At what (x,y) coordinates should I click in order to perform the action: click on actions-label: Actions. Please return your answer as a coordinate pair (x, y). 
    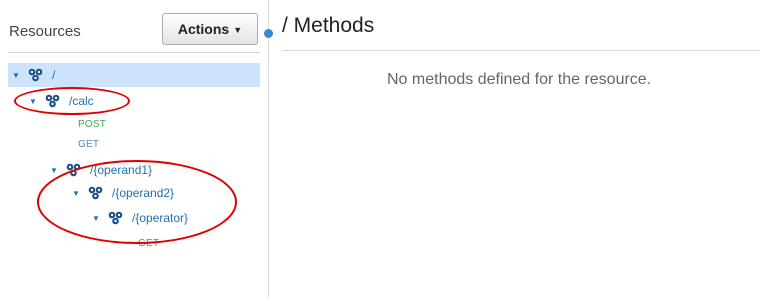
    Looking at the image, I should click on (203, 29).